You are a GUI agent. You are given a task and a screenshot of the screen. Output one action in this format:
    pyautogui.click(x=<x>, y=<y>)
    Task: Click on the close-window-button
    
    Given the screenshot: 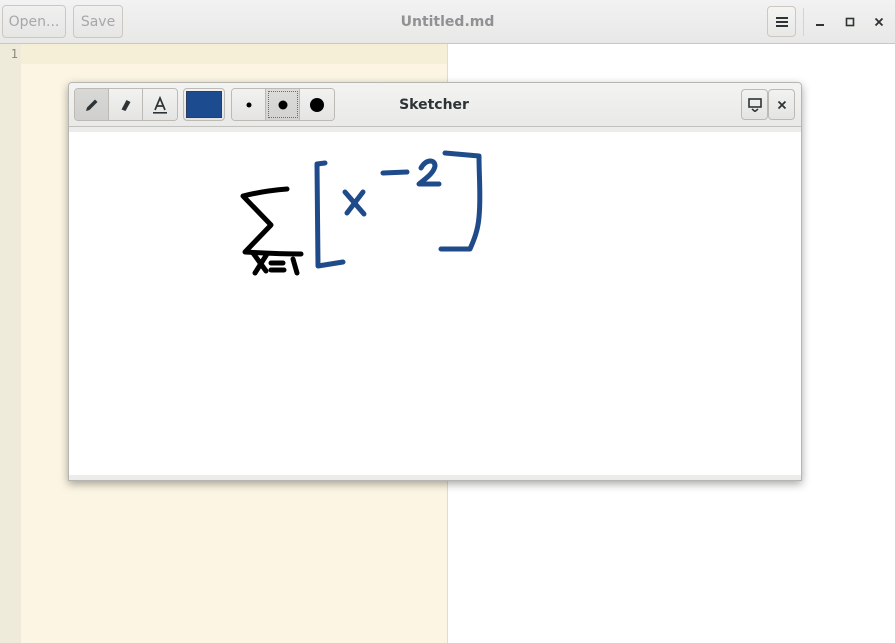 What is the action you would take?
    pyautogui.click(x=879, y=22)
    